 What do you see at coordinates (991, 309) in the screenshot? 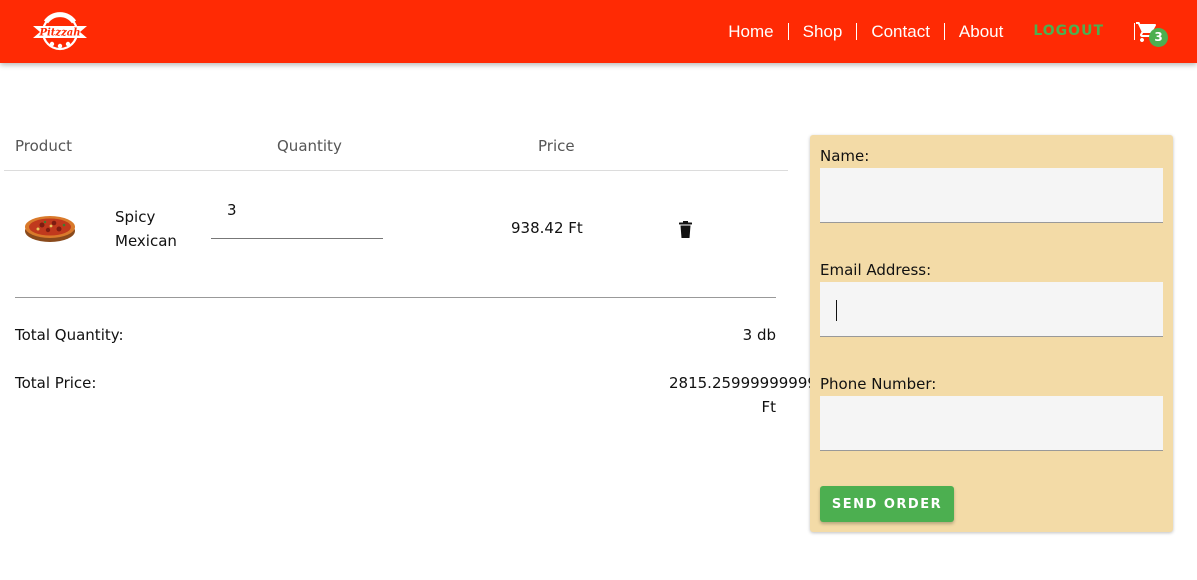
I see `email-field` at bounding box center [991, 309].